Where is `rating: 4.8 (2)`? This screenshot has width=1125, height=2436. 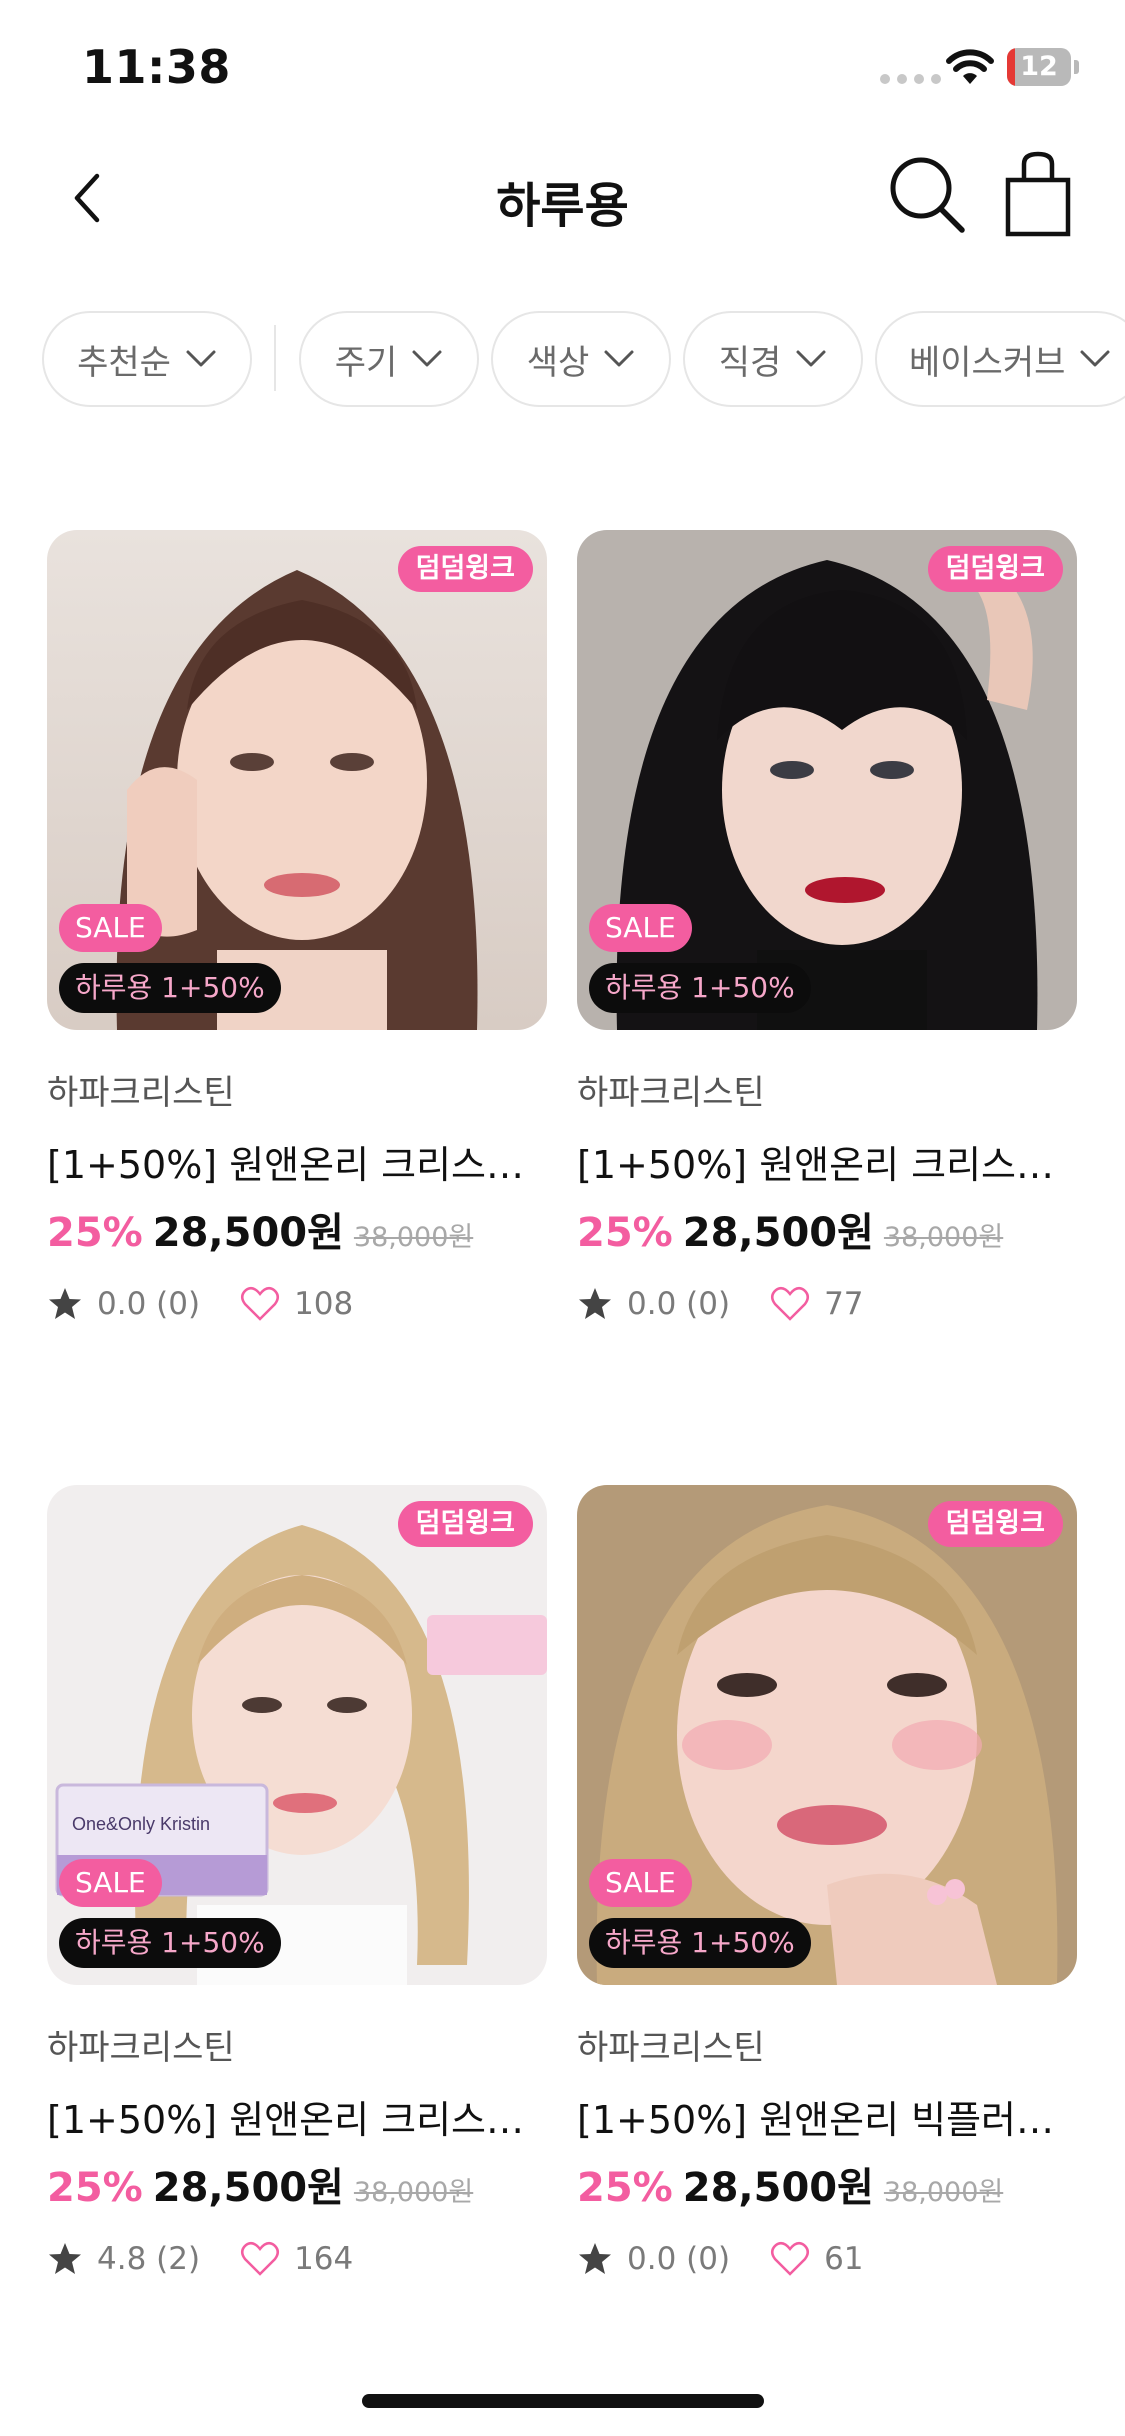
rating: 4.8 (2) is located at coordinates (149, 2259).